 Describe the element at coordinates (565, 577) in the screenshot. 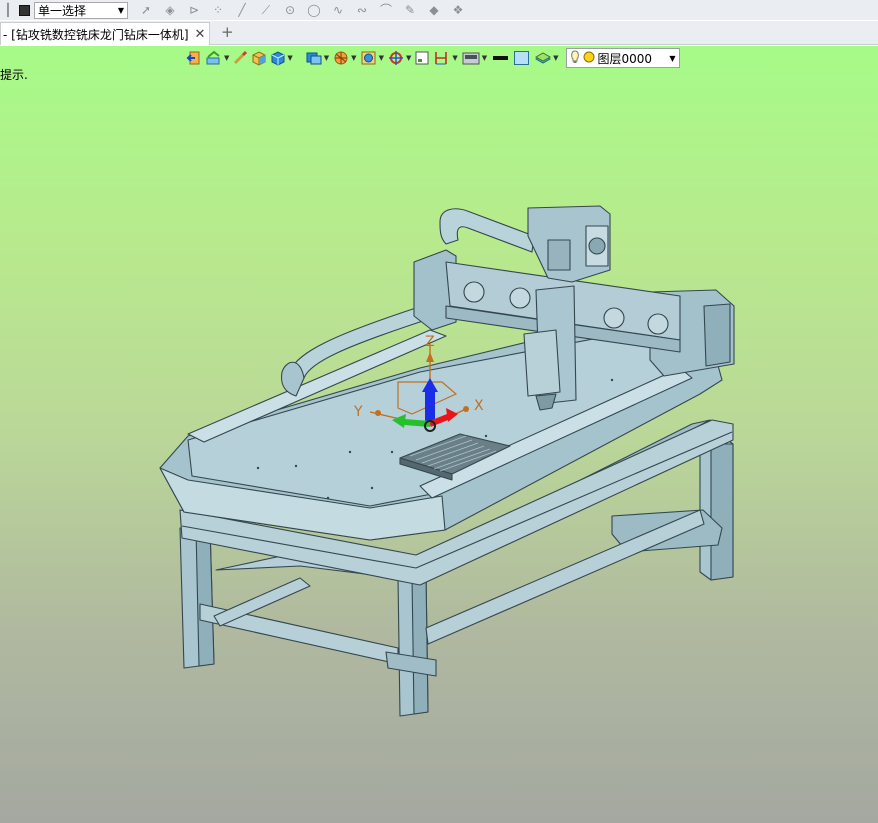

I see `rail-lower-right` at that location.